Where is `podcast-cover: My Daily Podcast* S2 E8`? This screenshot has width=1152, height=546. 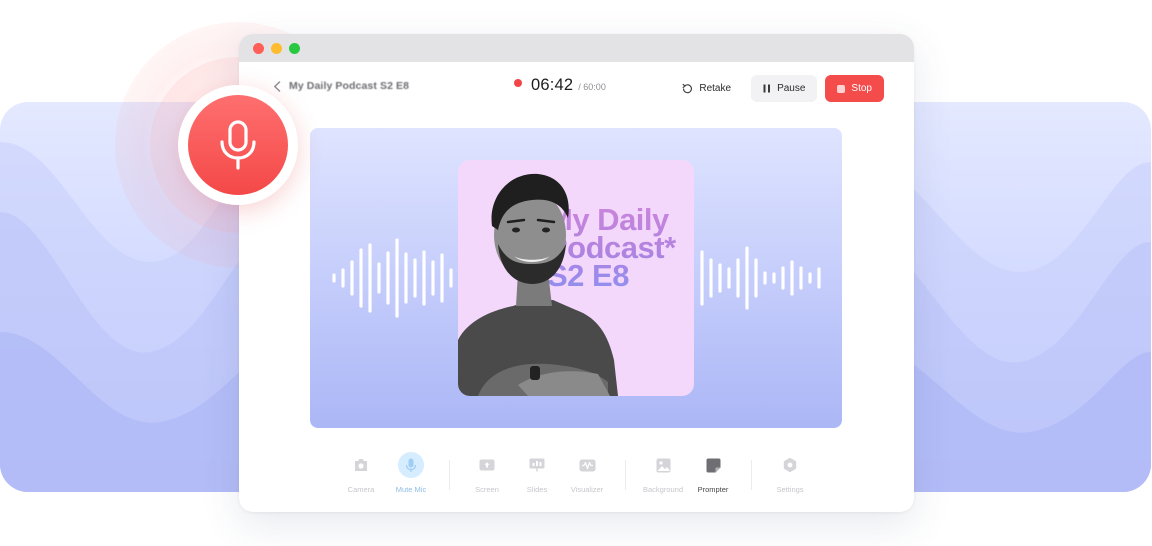
podcast-cover: My Daily Podcast* S2 E8 is located at coordinates (576, 278).